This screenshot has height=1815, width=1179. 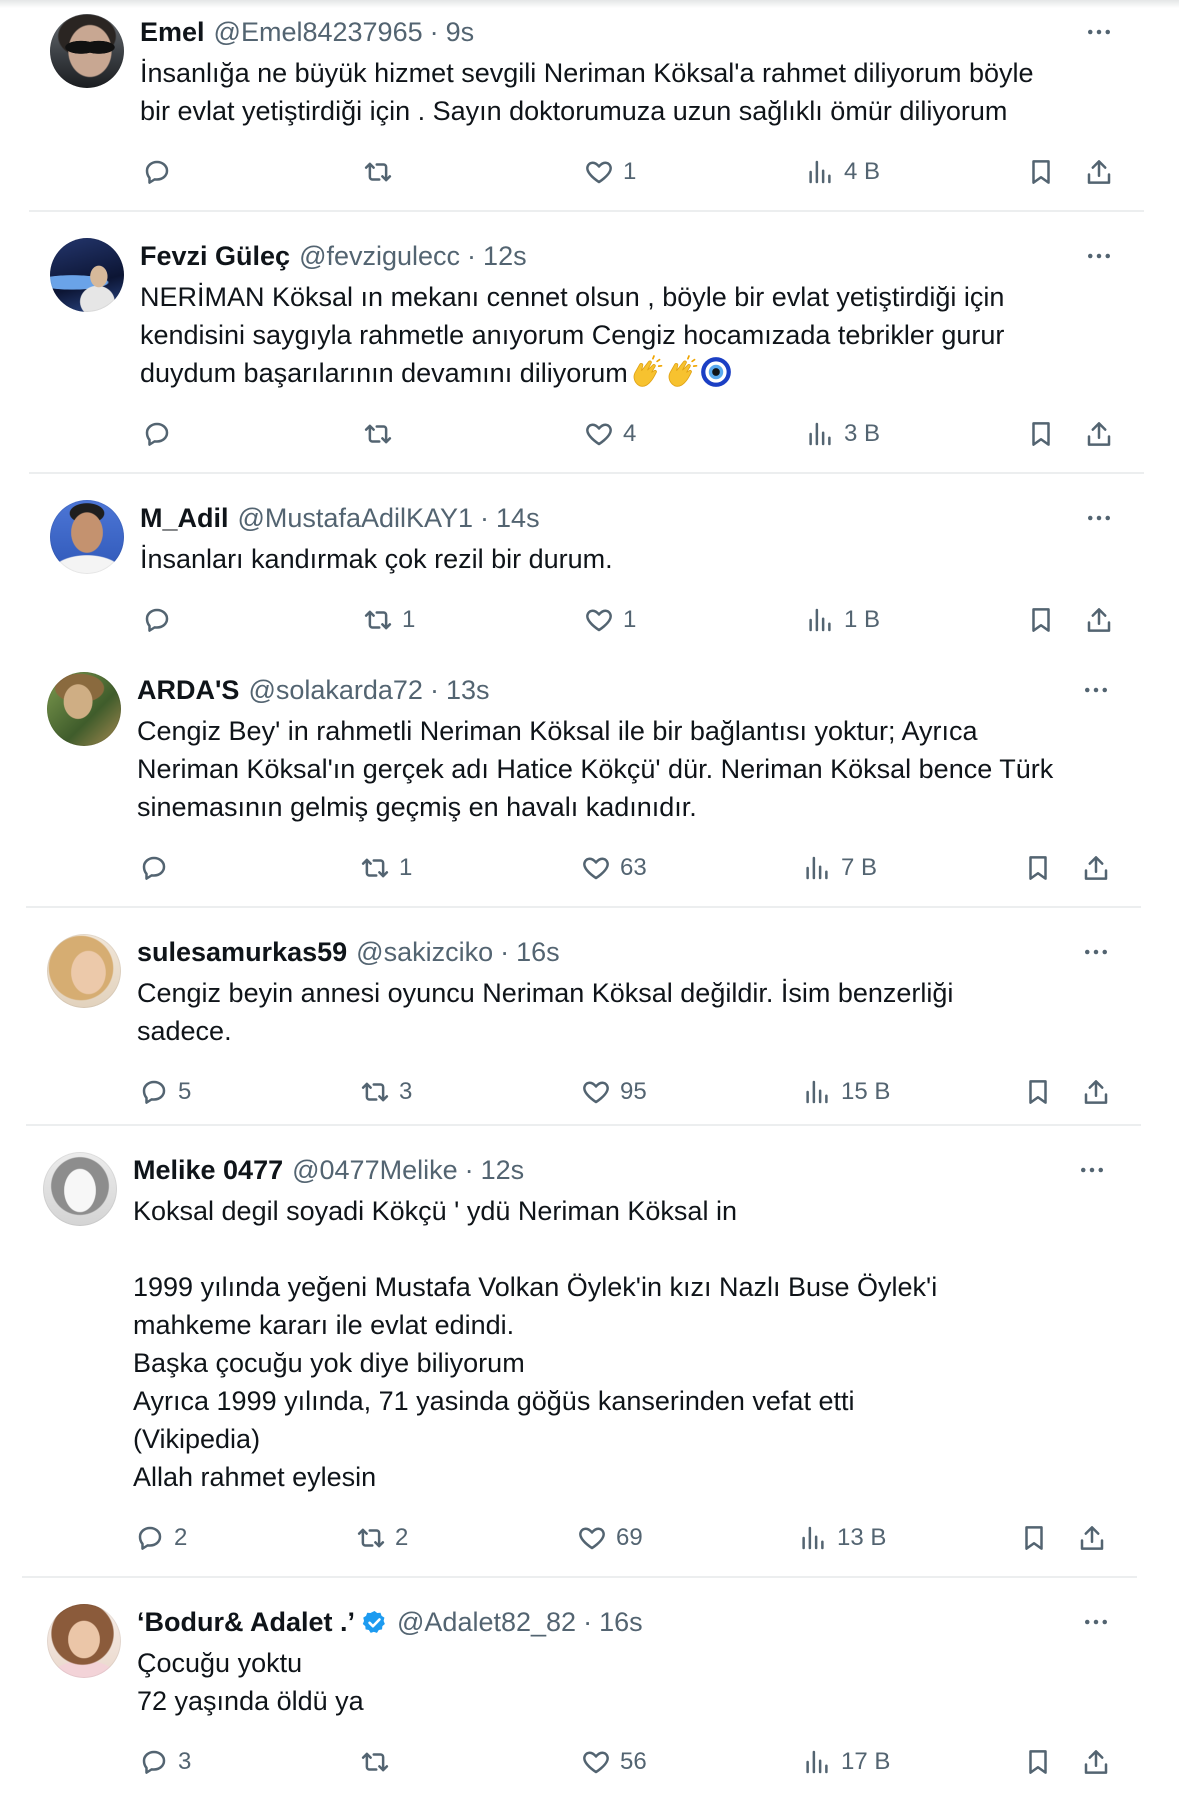 What do you see at coordinates (846, 1762) in the screenshot?
I see `views-button: 17 B` at bounding box center [846, 1762].